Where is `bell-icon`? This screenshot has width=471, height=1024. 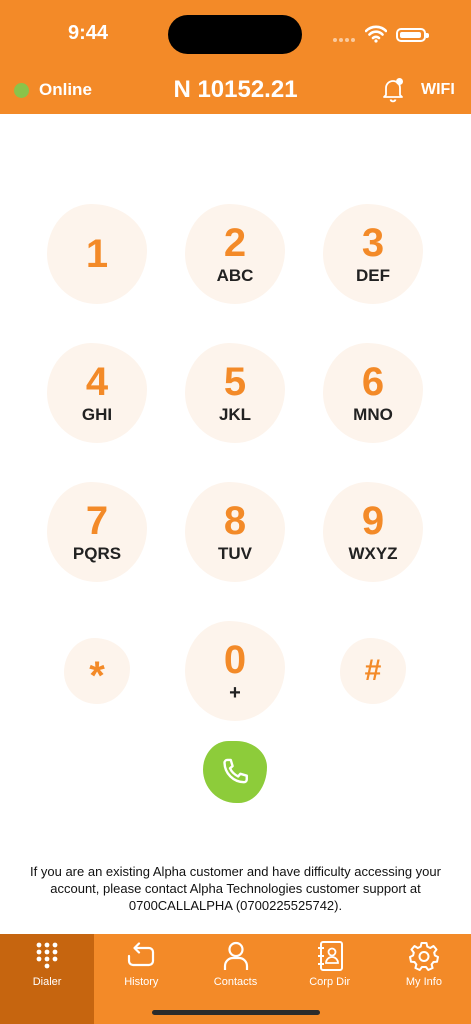 bell-icon is located at coordinates (393, 90).